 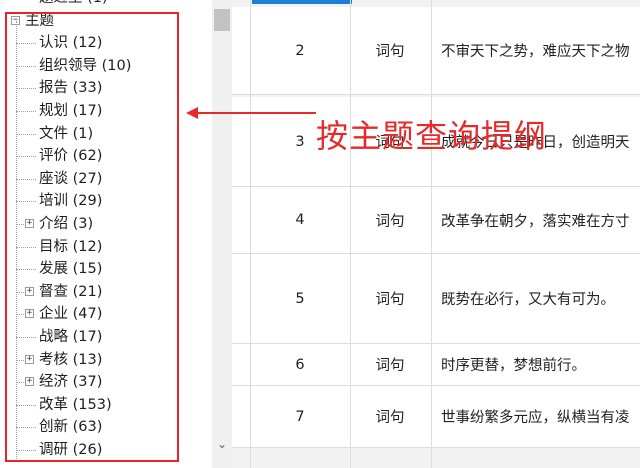 What do you see at coordinates (222, 444) in the screenshot?
I see `scroll-down-icon: ⌄` at bounding box center [222, 444].